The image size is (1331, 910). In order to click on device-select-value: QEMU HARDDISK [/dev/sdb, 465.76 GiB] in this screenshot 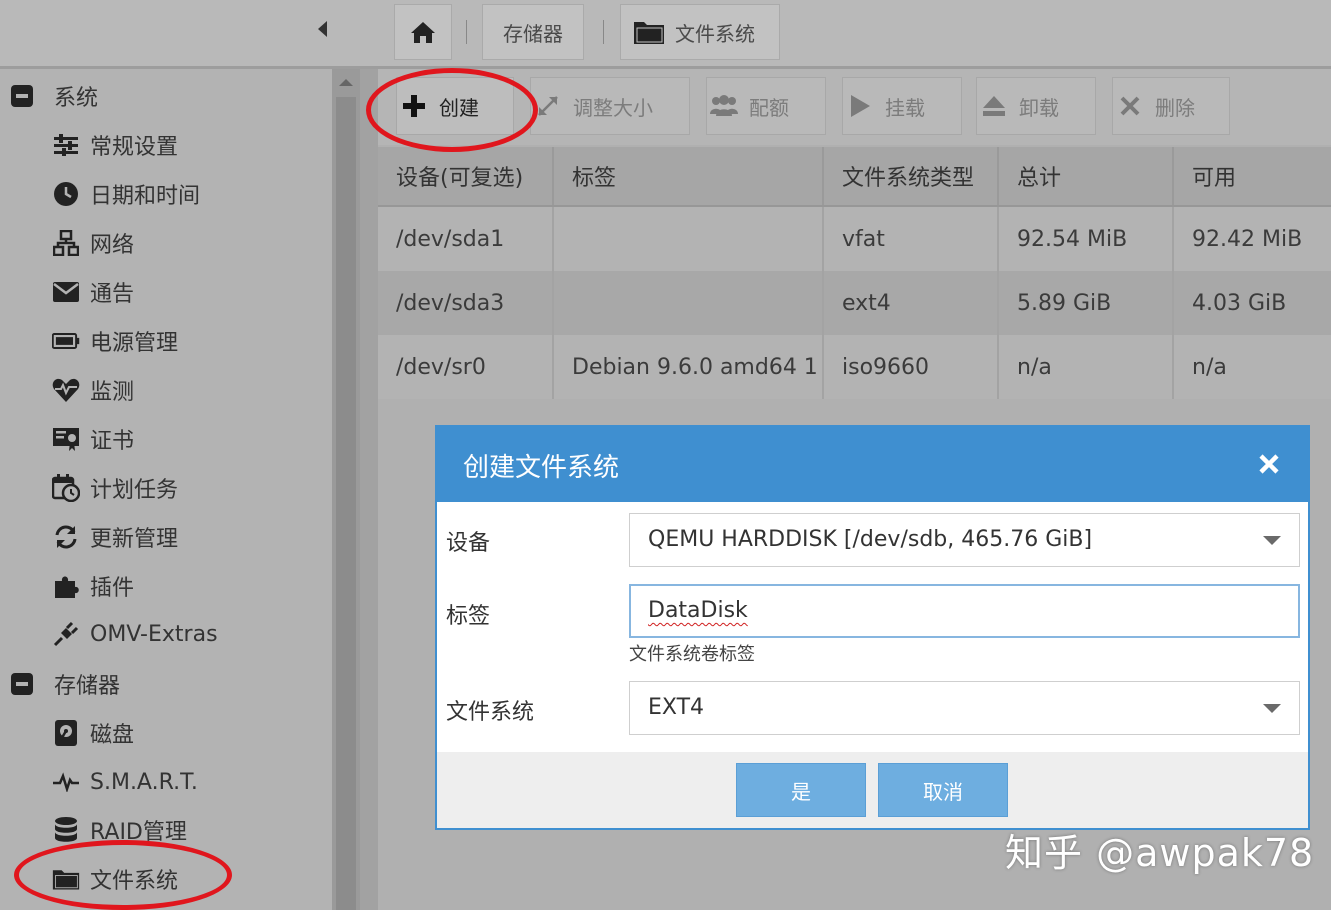, I will do `click(870, 539)`.